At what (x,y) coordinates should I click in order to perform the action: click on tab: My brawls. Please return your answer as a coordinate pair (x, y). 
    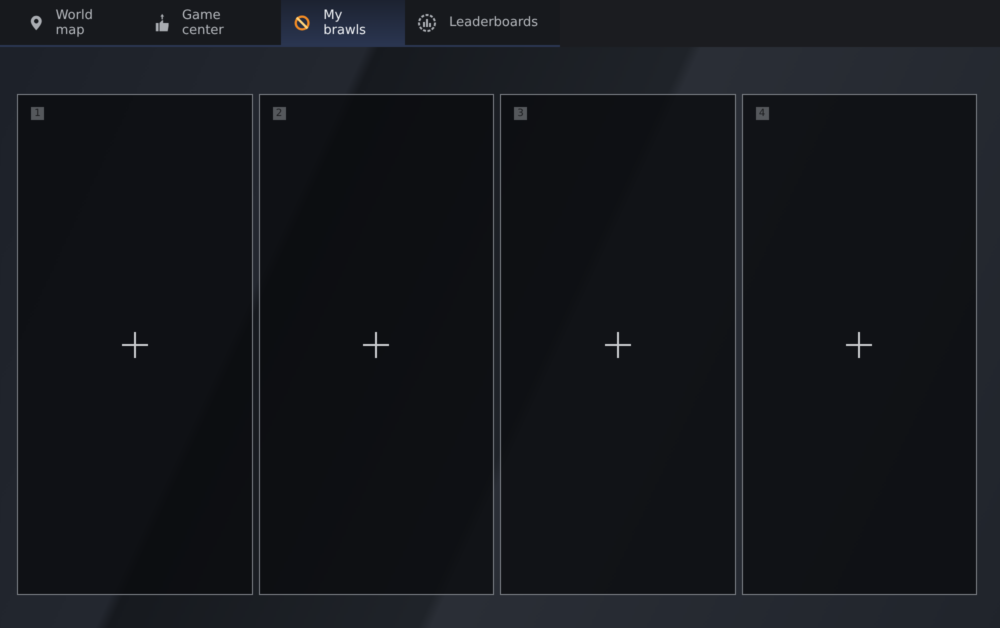
    Looking at the image, I should click on (343, 22).